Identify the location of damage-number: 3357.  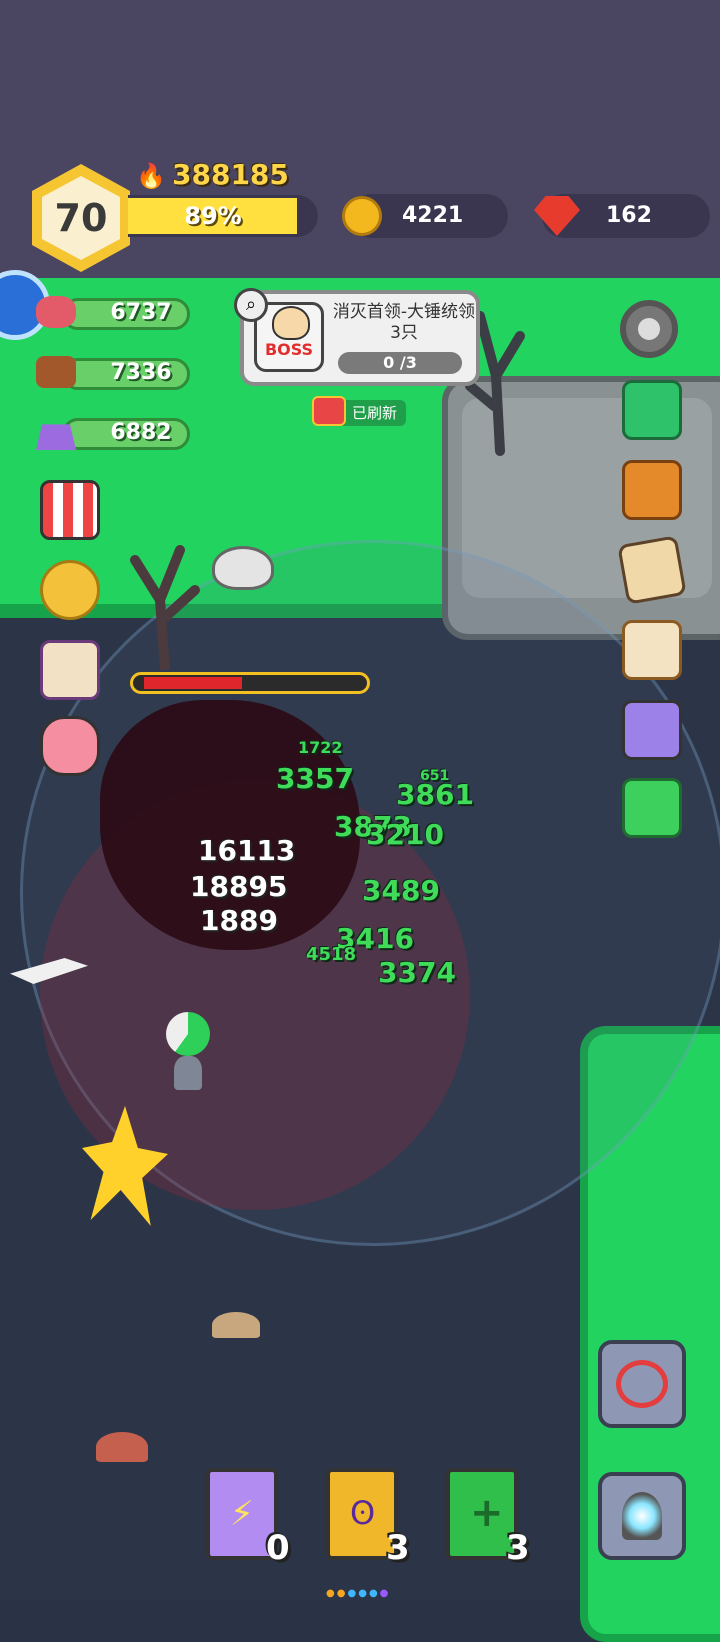
(315, 778).